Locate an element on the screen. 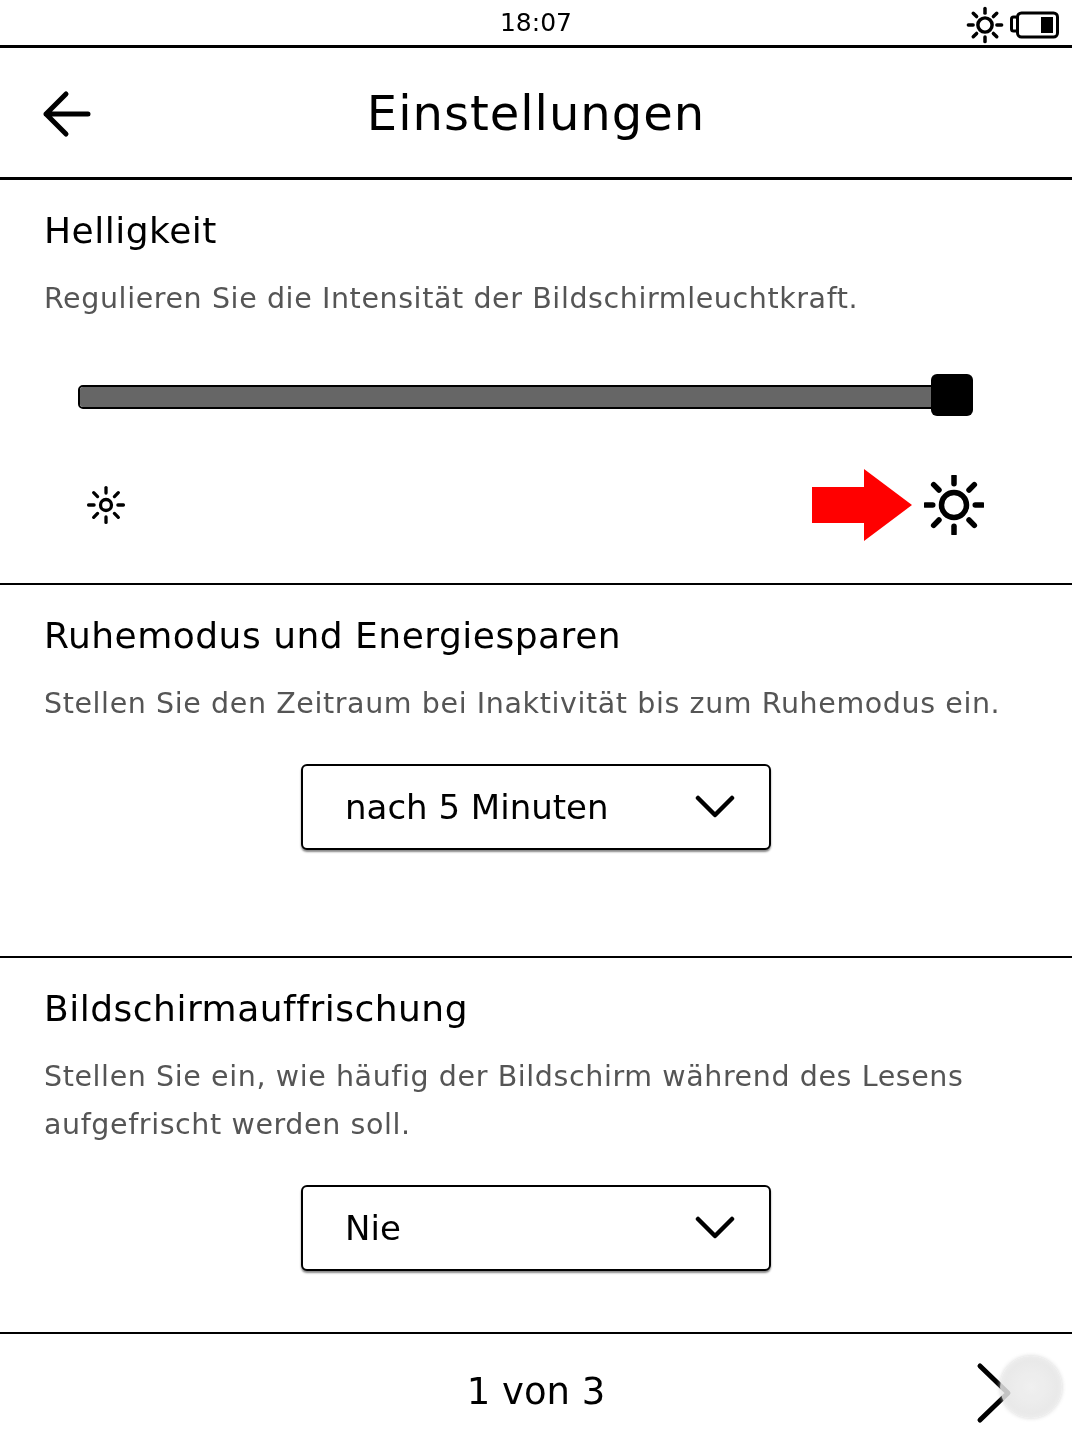  section-title: Ruhemodus und Energiesparen is located at coordinates (333, 635).